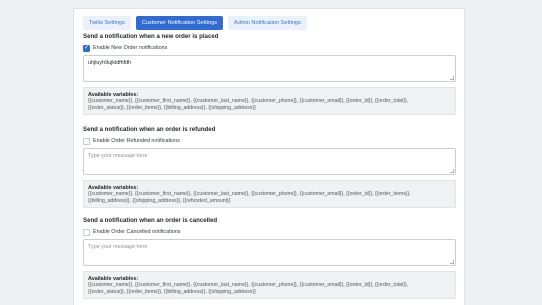  Describe the element at coordinates (86, 141) in the screenshot. I see `order-refunded-checkbox` at that location.